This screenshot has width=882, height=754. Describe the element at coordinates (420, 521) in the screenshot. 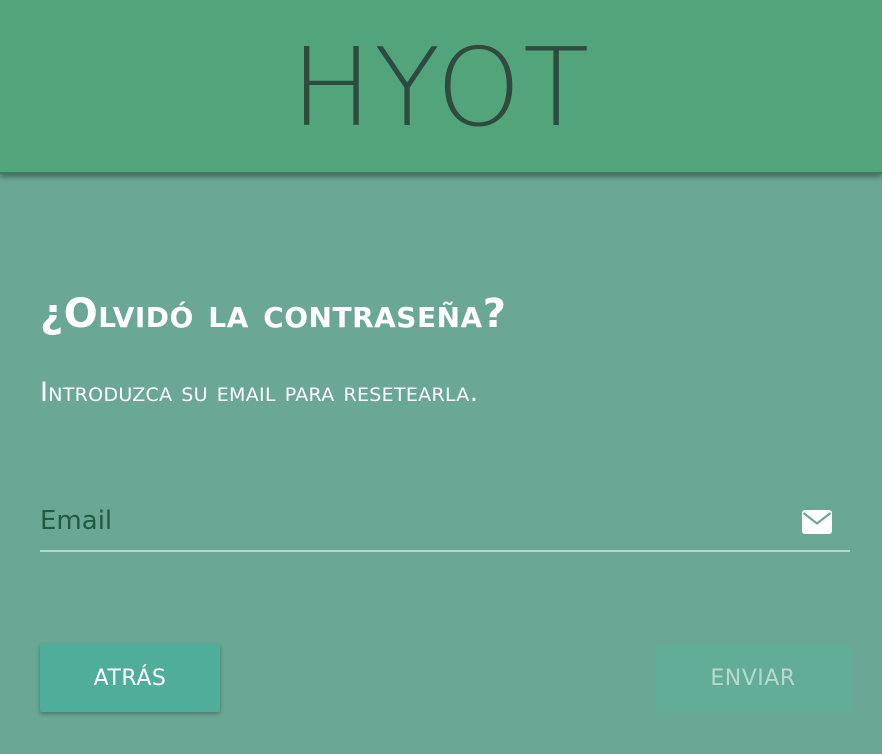

I see `email-input` at that location.